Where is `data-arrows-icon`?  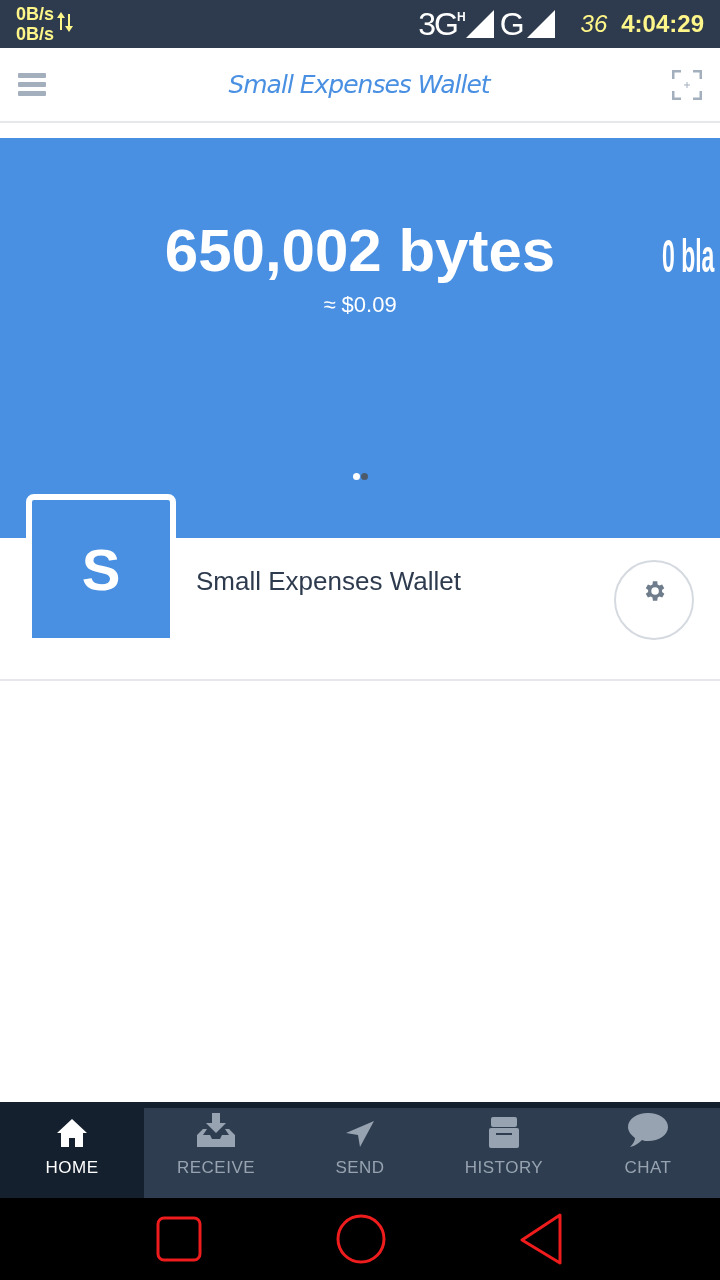 data-arrows-icon is located at coordinates (65, 22).